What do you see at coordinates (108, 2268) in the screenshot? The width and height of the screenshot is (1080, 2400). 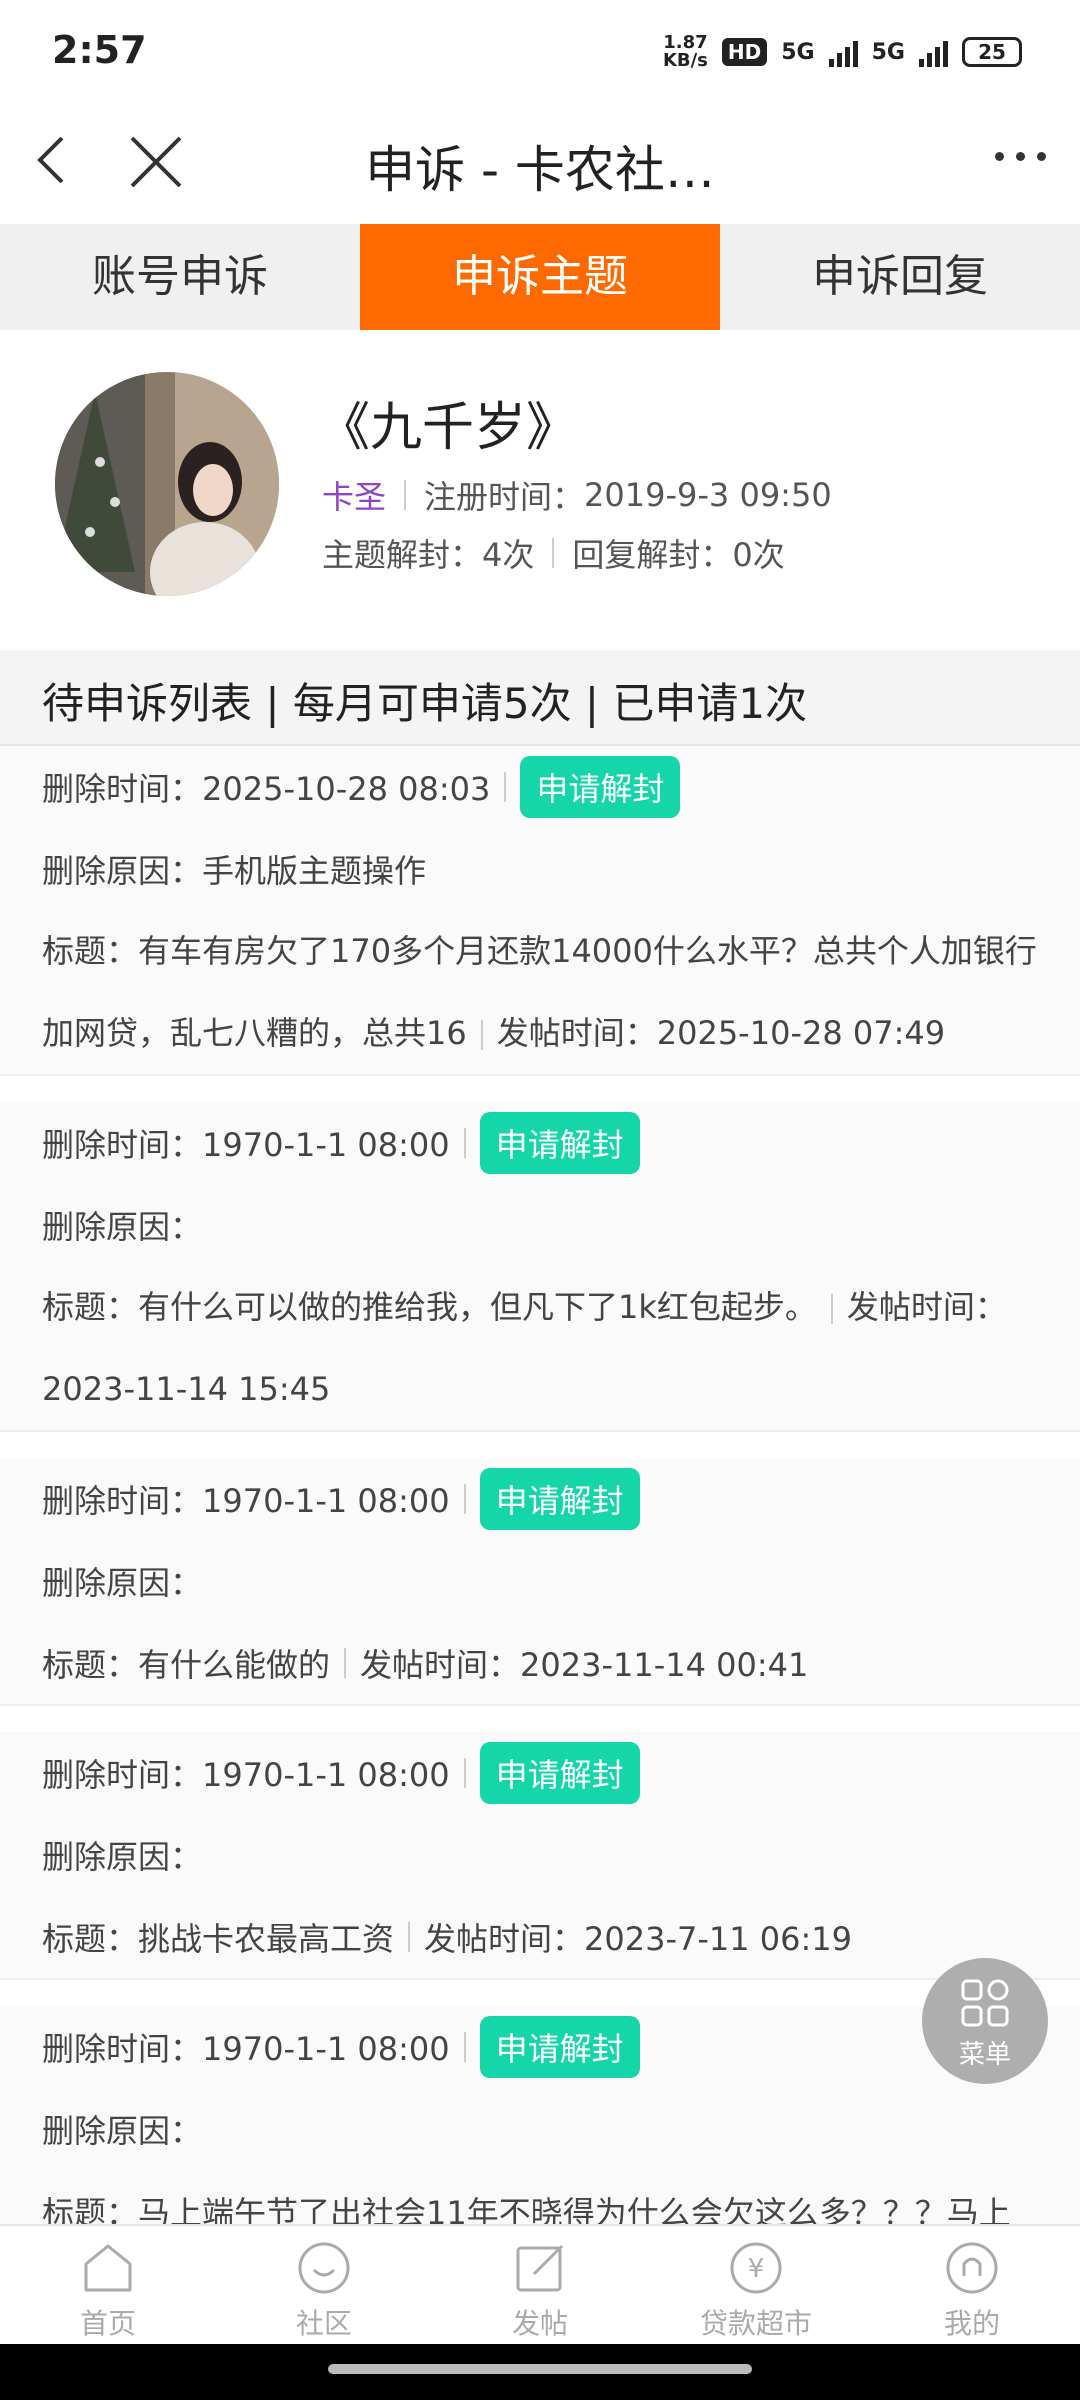 I see `home-icon` at bounding box center [108, 2268].